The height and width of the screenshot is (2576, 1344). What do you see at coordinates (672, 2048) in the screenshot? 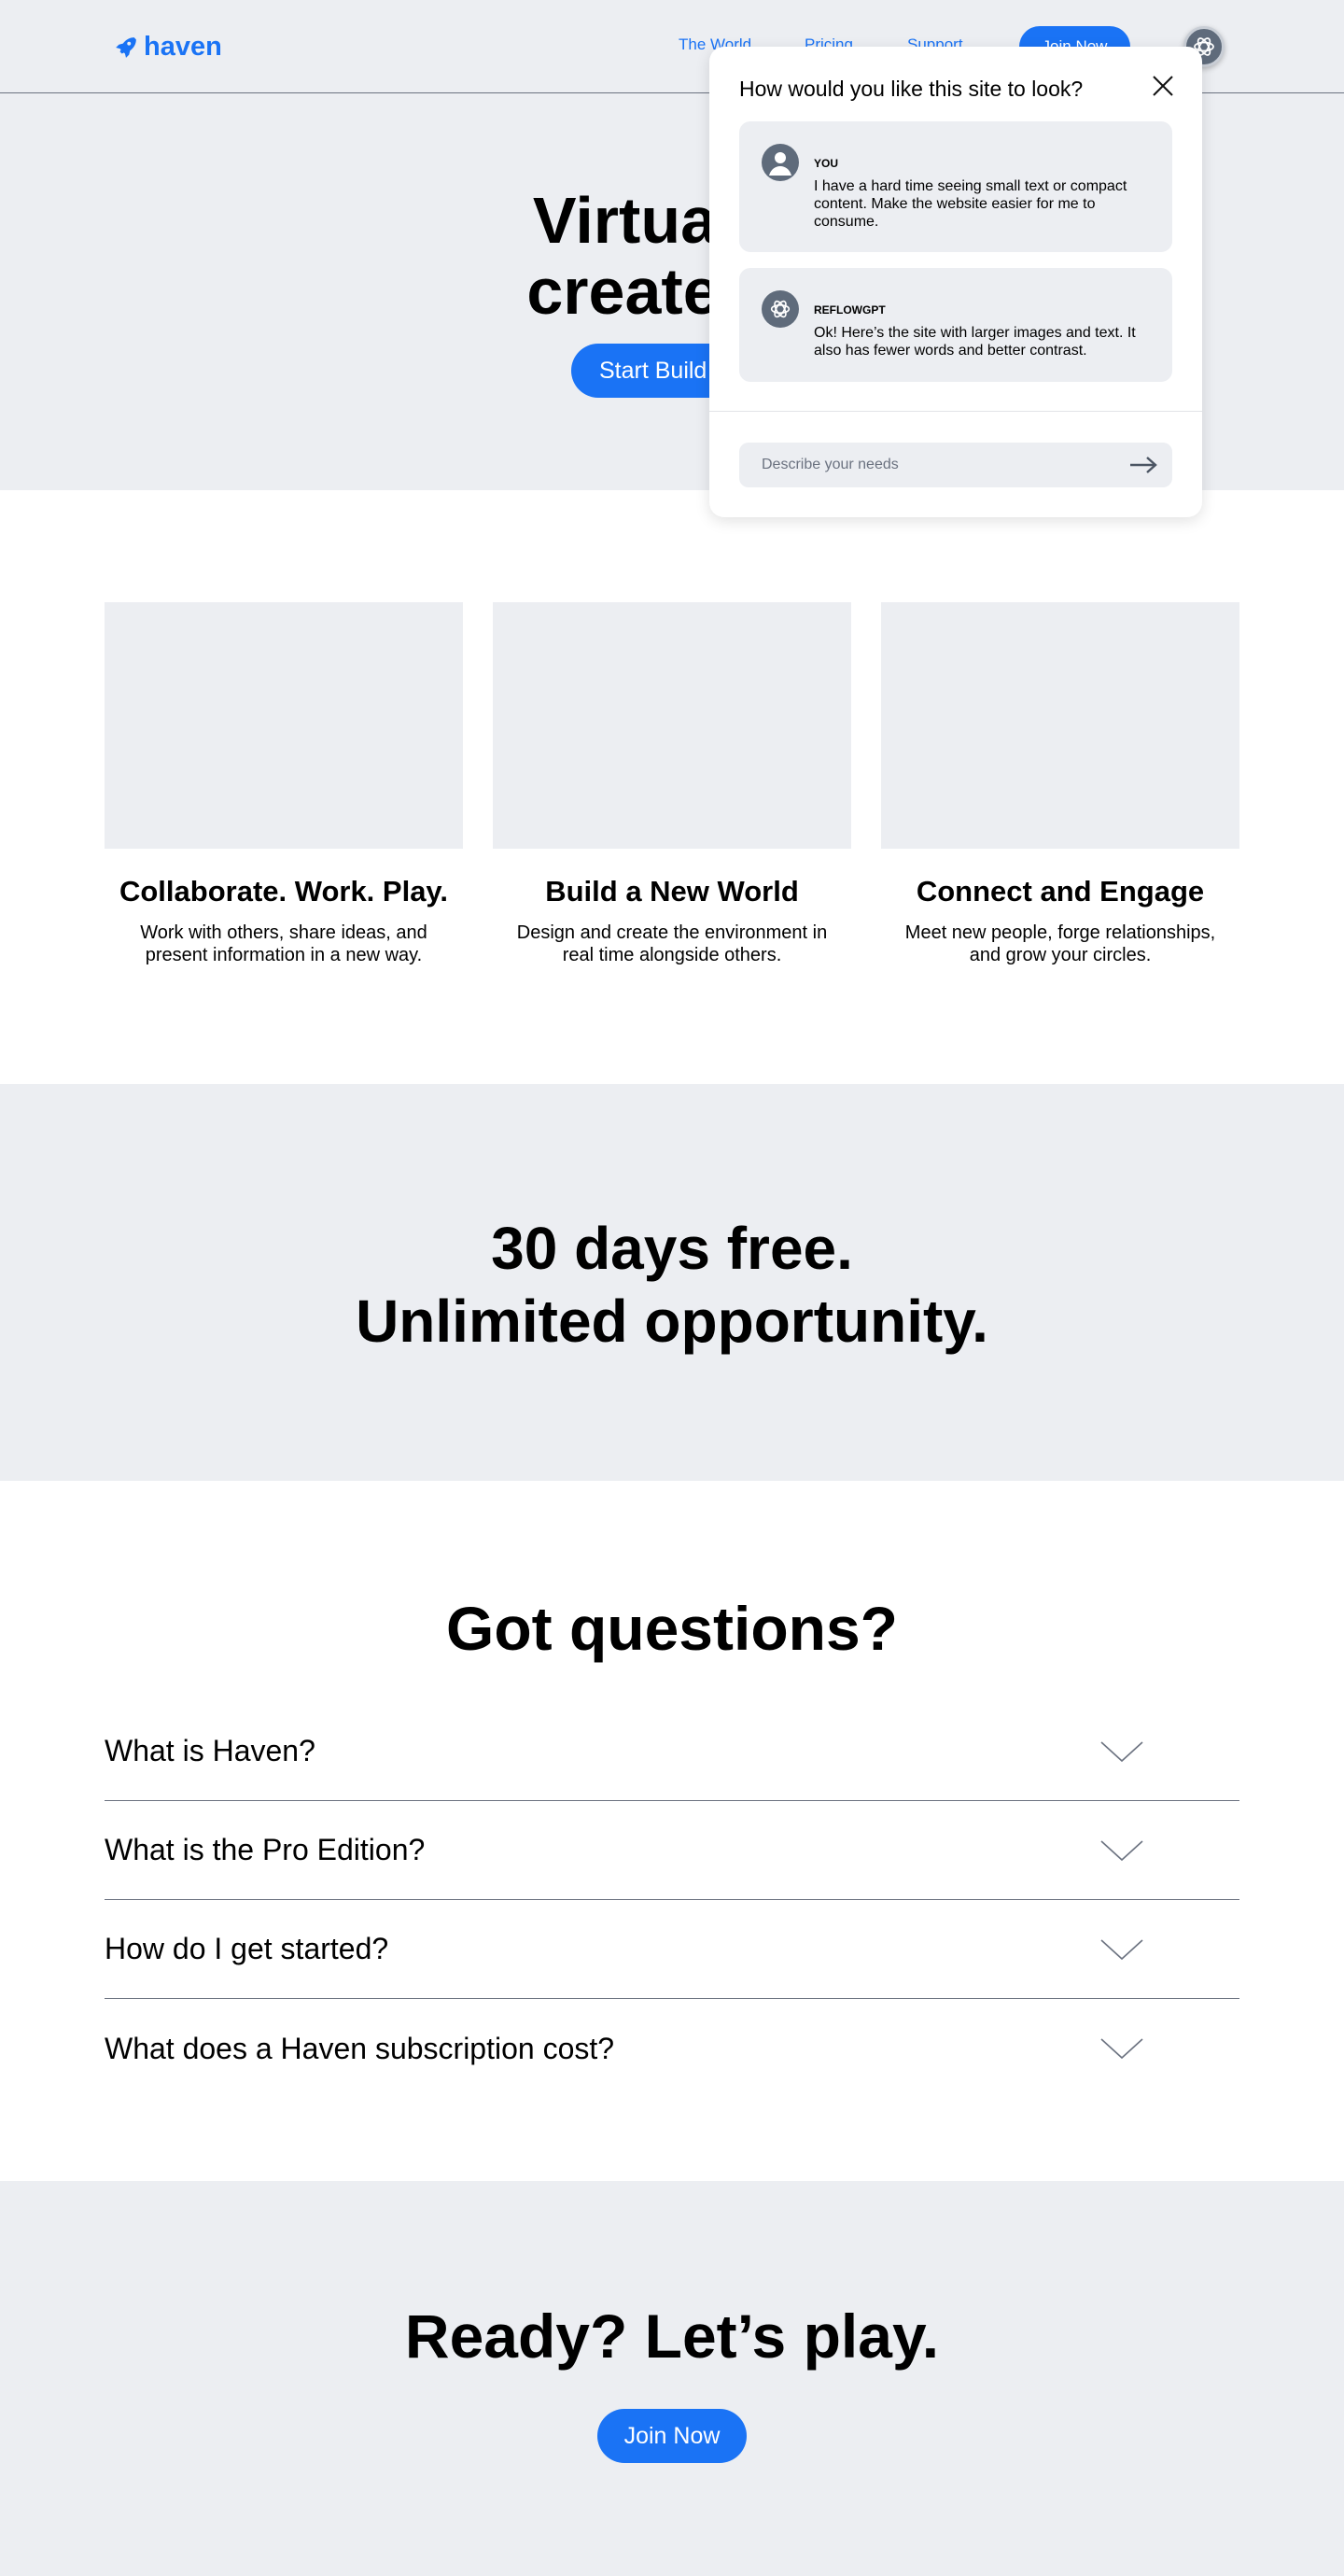
I see `faq-item: What does a Haven subscription cost?` at bounding box center [672, 2048].